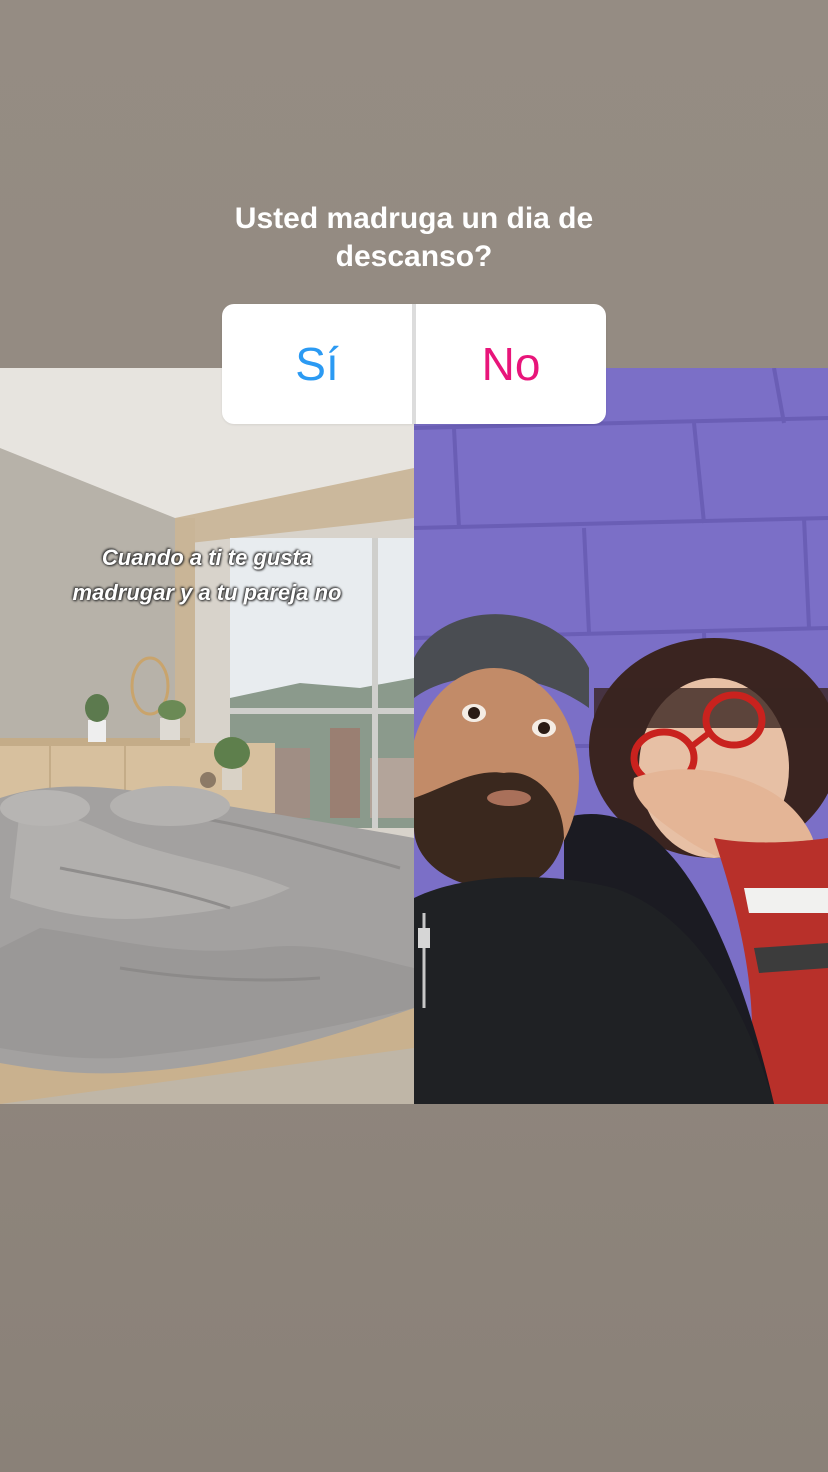 Image resolution: width=828 pixels, height=1472 pixels. What do you see at coordinates (414, 218) in the screenshot?
I see `question-line-1: Usted madruga un dia de` at bounding box center [414, 218].